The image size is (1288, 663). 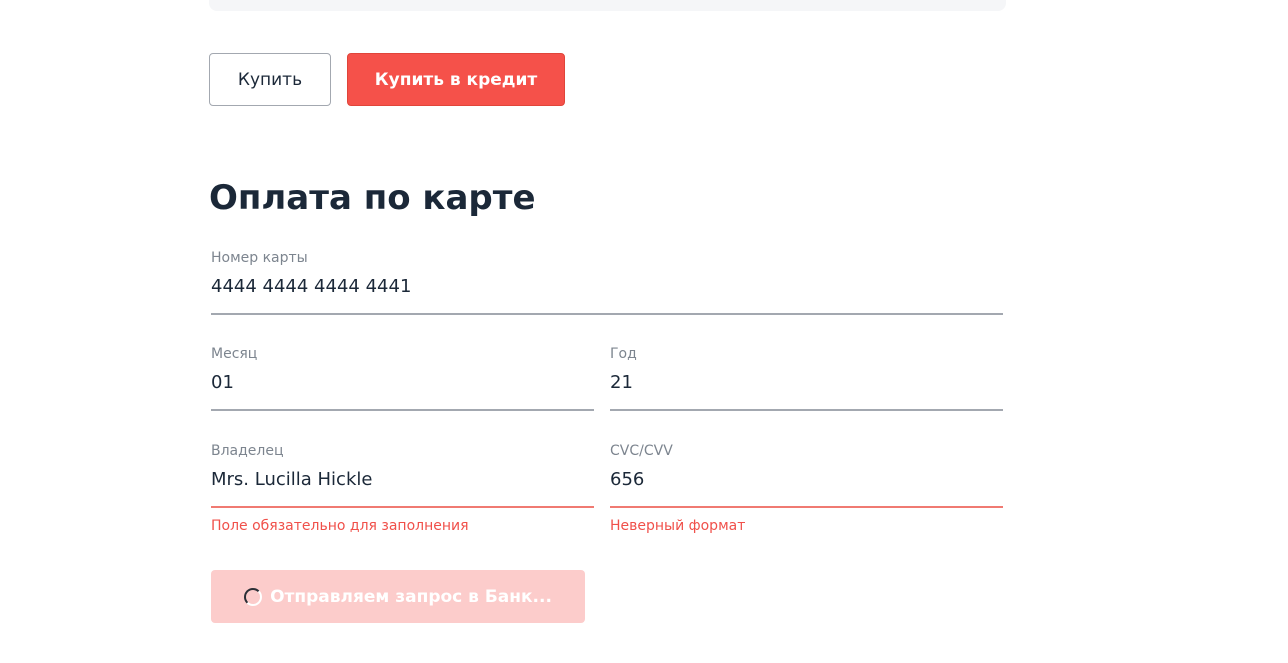 I want to click on owner-input: Mrs. Lucilla Hickle, so click(x=402, y=480).